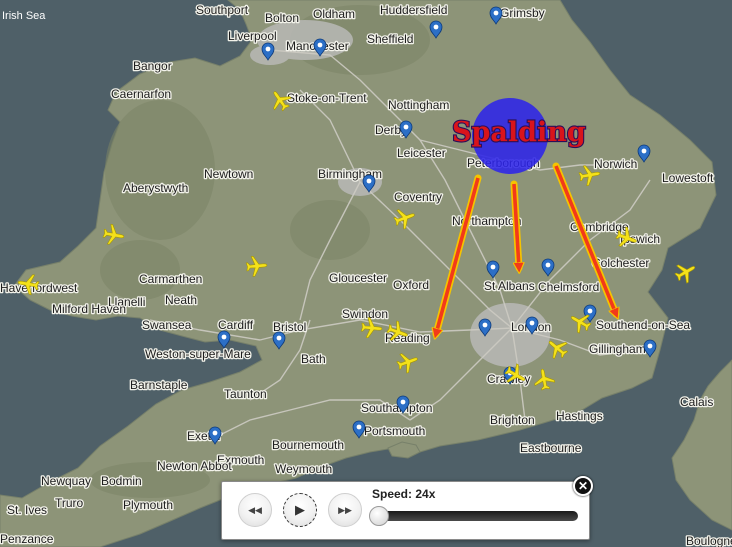  I want to click on place-label: Newton Abbot, so click(194, 466).